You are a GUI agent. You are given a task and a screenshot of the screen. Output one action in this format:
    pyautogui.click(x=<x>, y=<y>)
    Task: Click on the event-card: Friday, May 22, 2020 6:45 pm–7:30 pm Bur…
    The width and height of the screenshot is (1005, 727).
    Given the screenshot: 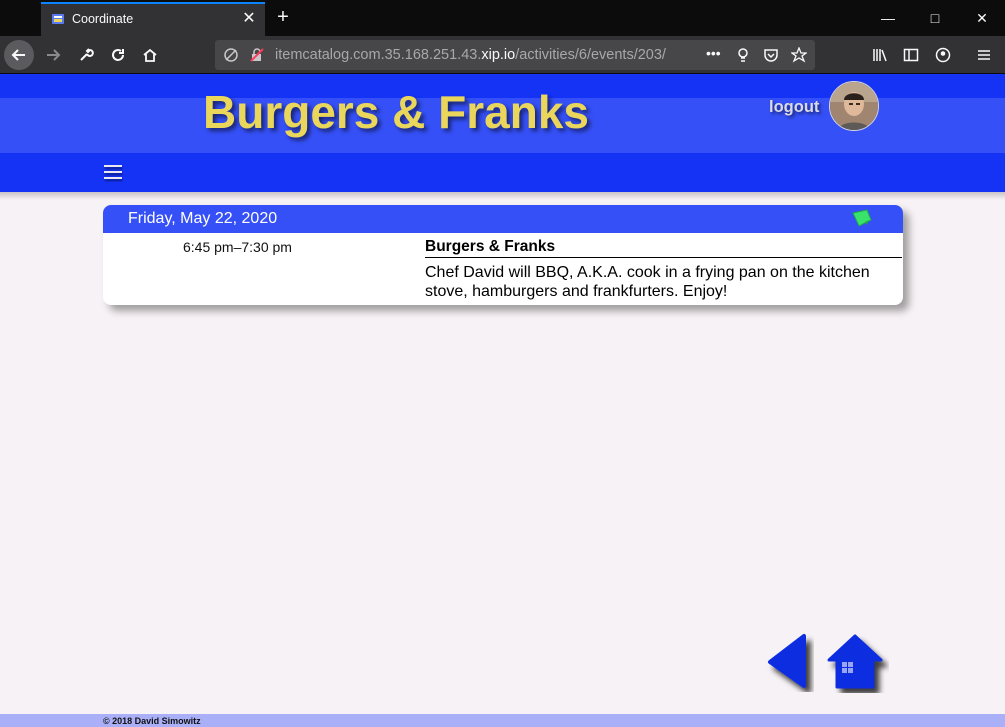 What is the action you would take?
    pyautogui.click(x=503, y=255)
    